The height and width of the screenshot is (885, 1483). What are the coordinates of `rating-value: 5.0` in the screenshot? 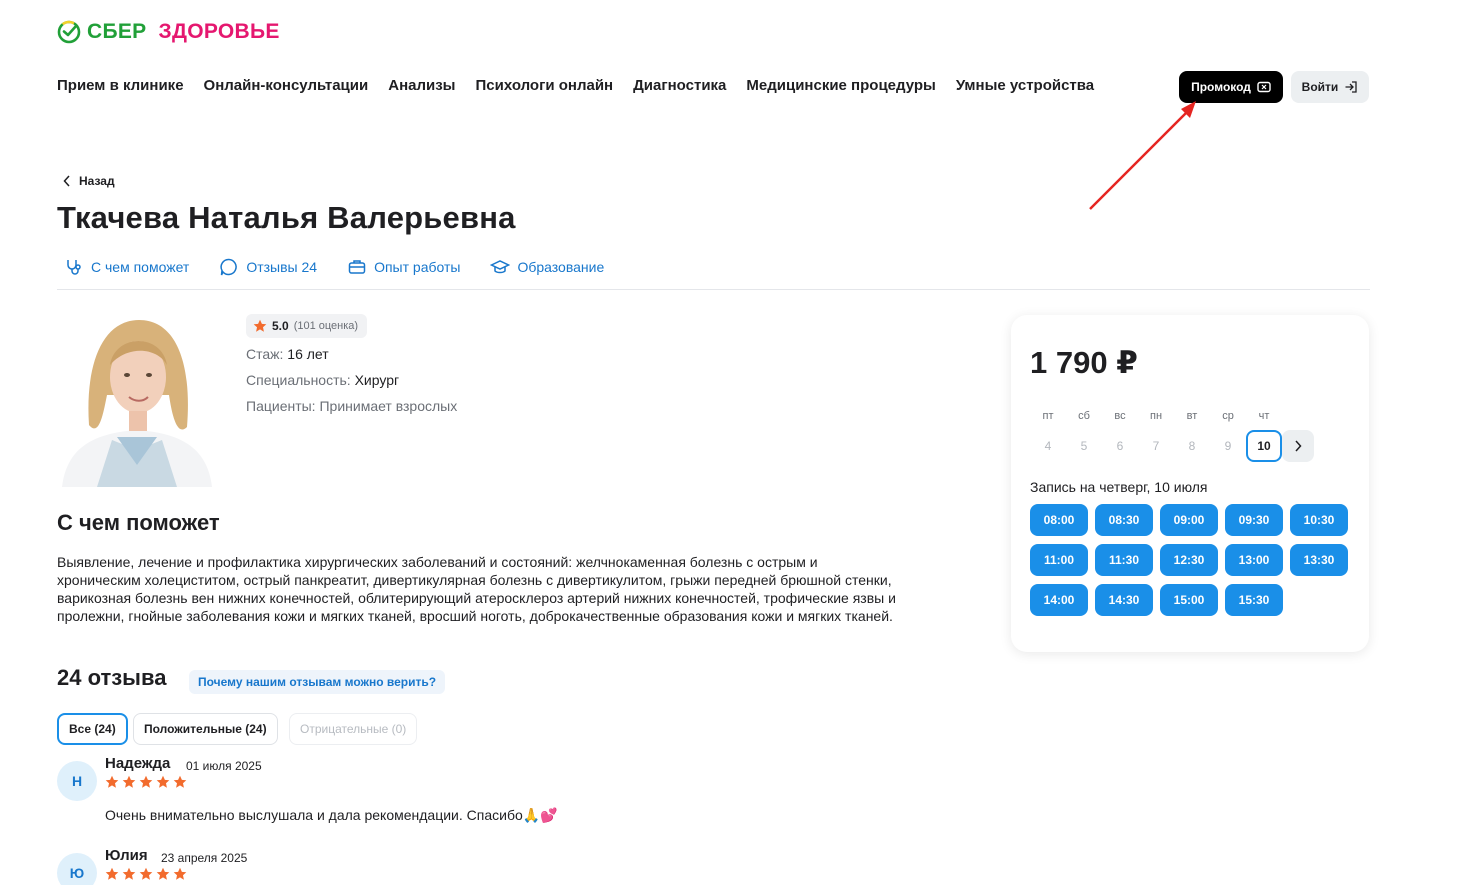 It's located at (280, 326).